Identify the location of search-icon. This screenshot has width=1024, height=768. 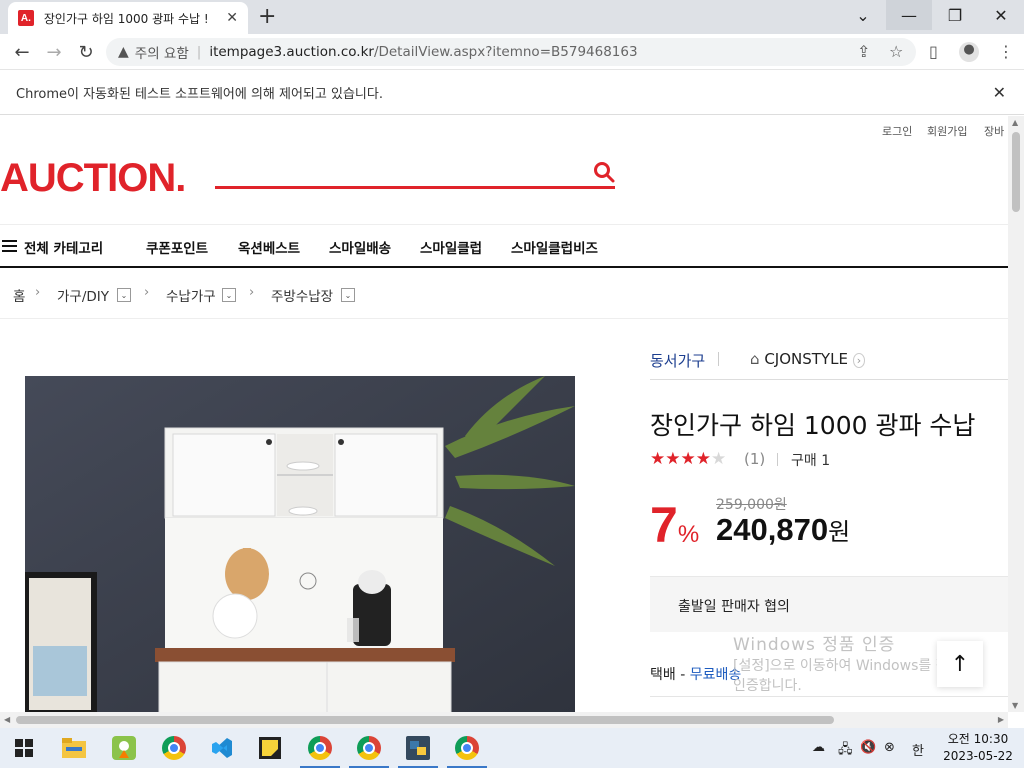
(604, 172).